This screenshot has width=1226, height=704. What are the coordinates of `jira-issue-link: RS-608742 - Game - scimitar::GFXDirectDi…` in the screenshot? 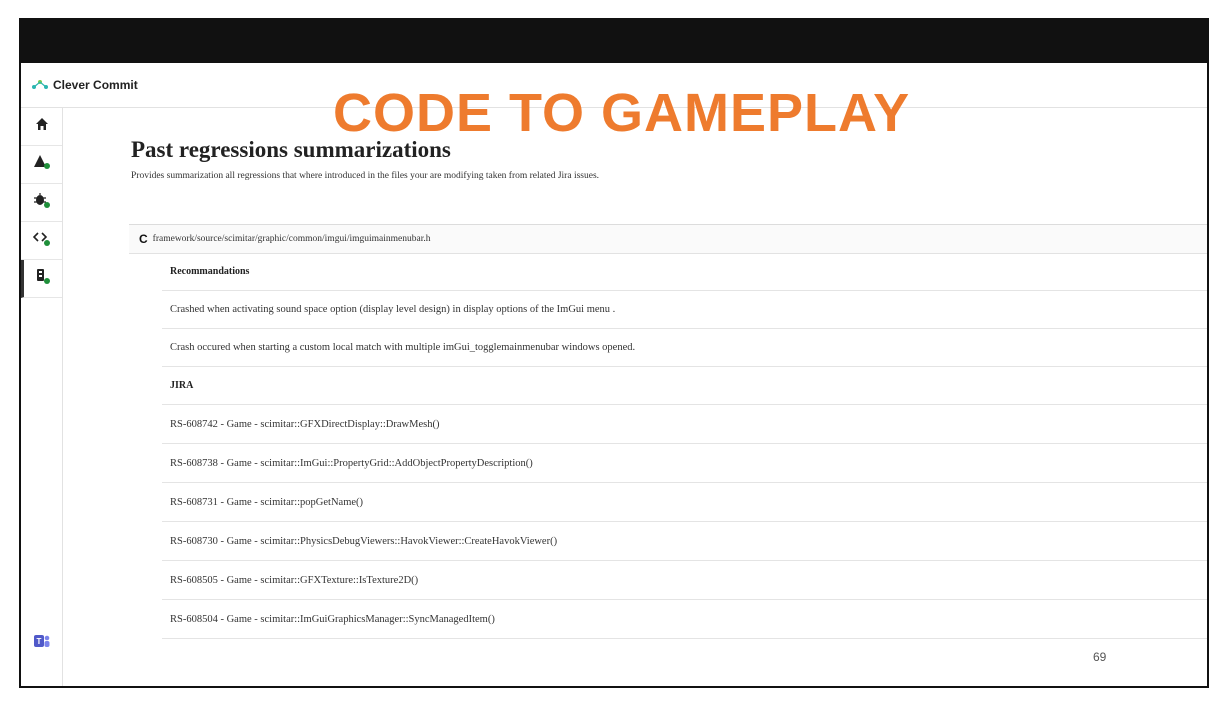 It's located at (304, 424).